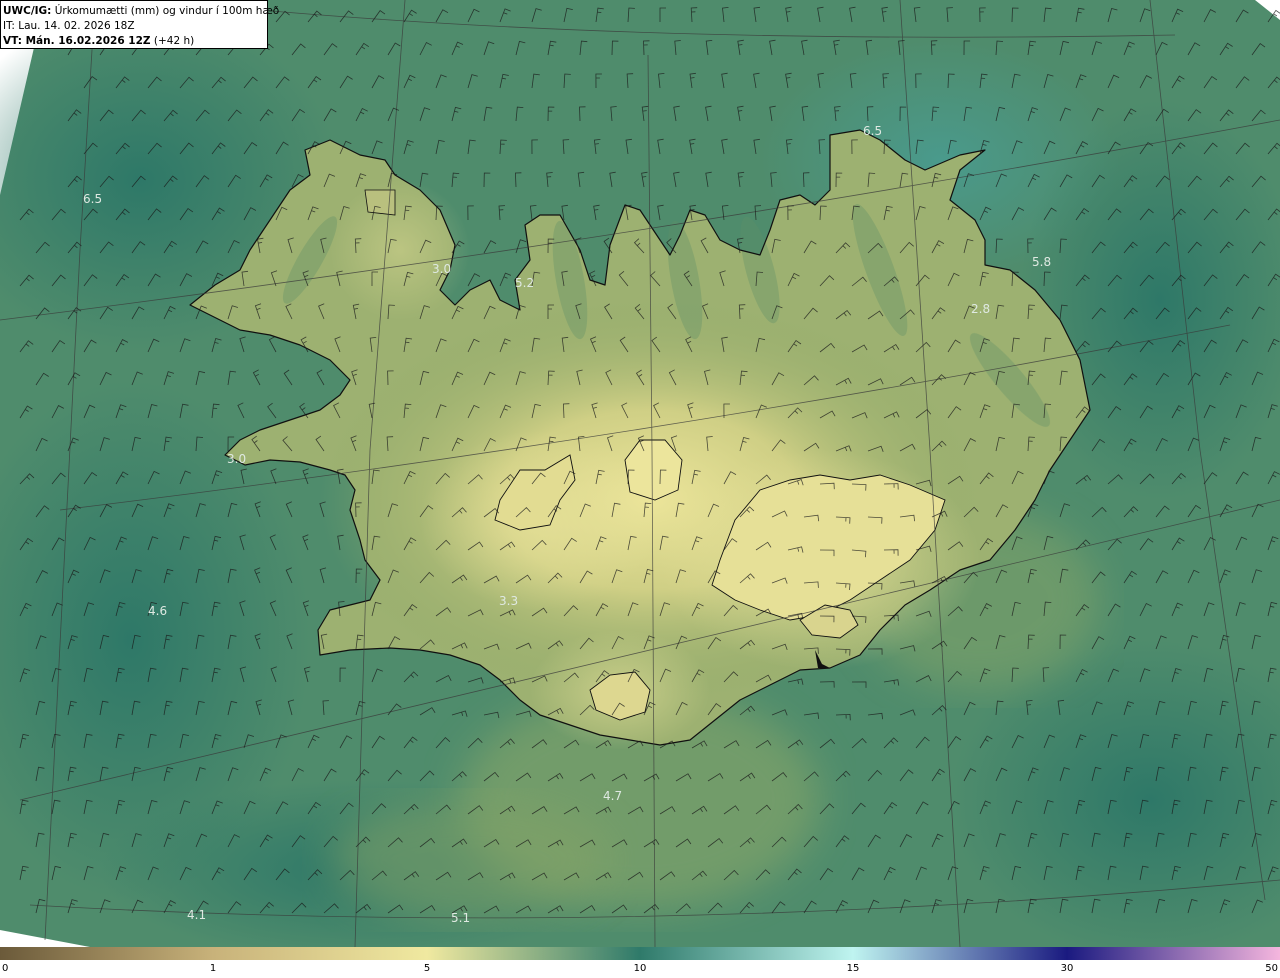  I want to click on valid-time: VT: Mán. 16.02.2026 12Z, so click(77, 41).